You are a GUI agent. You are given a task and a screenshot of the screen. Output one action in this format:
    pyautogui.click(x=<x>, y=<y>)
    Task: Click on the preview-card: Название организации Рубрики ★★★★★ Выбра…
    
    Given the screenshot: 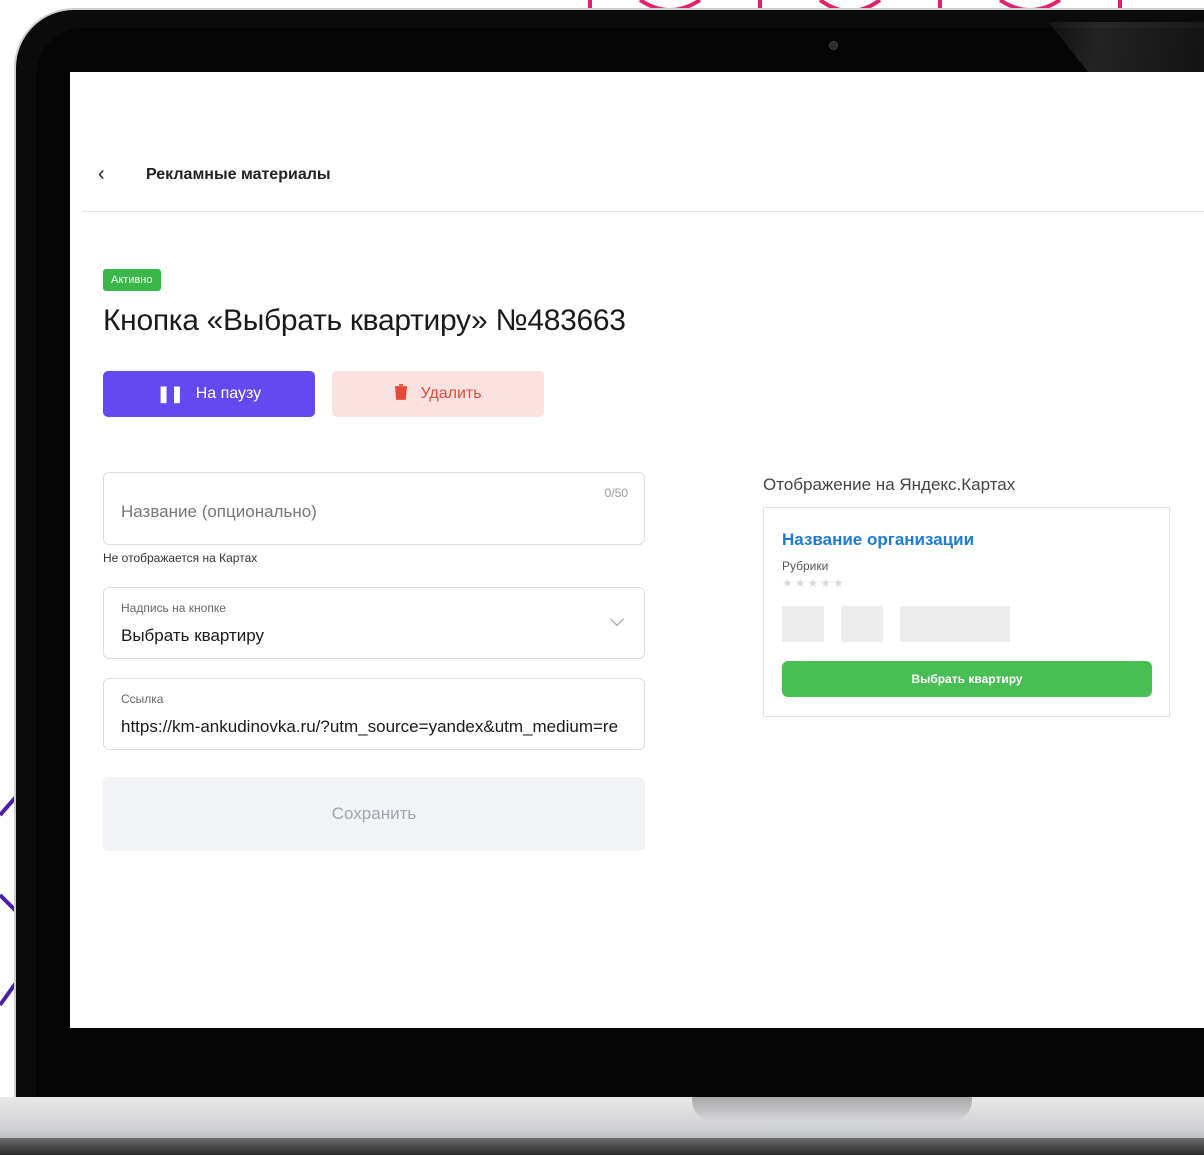 What is the action you would take?
    pyautogui.click(x=966, y=612)
    